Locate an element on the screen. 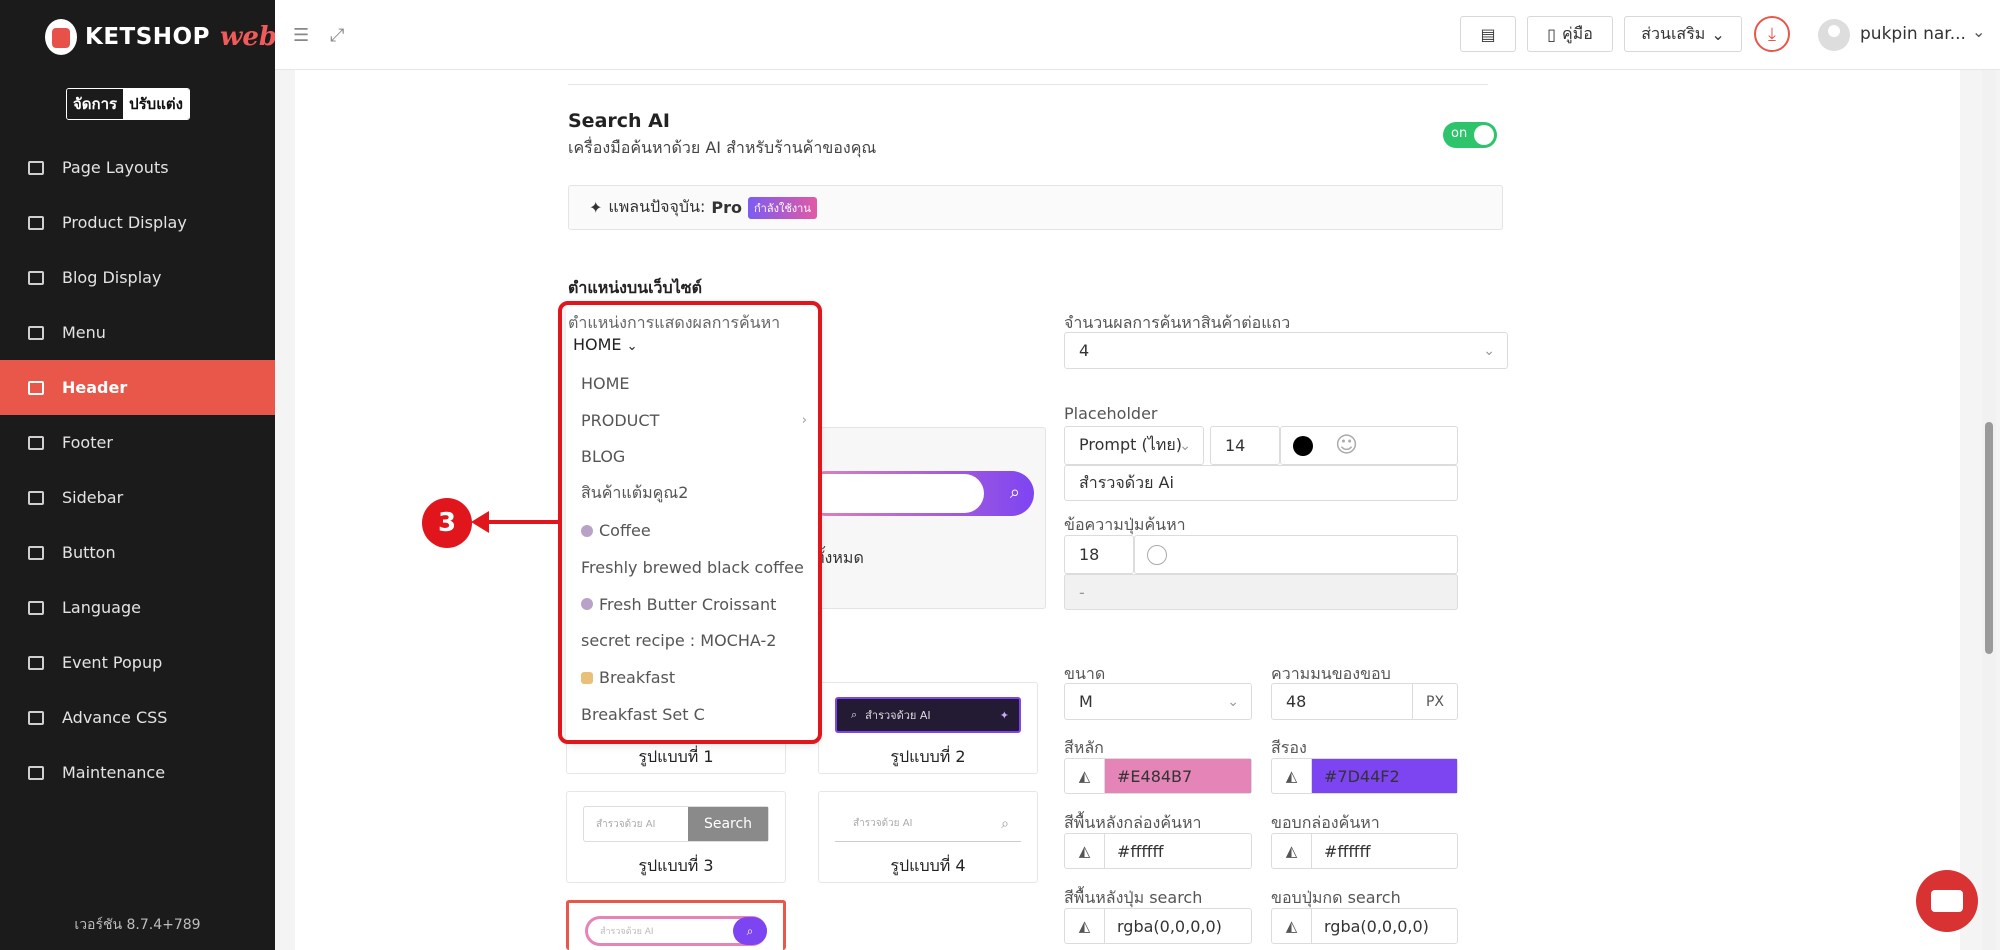 The height and width of the screenshot is (950, 2000). button-border-input: ◭ rgba(0,0,0,0) is located at coordinates (1364, 926).